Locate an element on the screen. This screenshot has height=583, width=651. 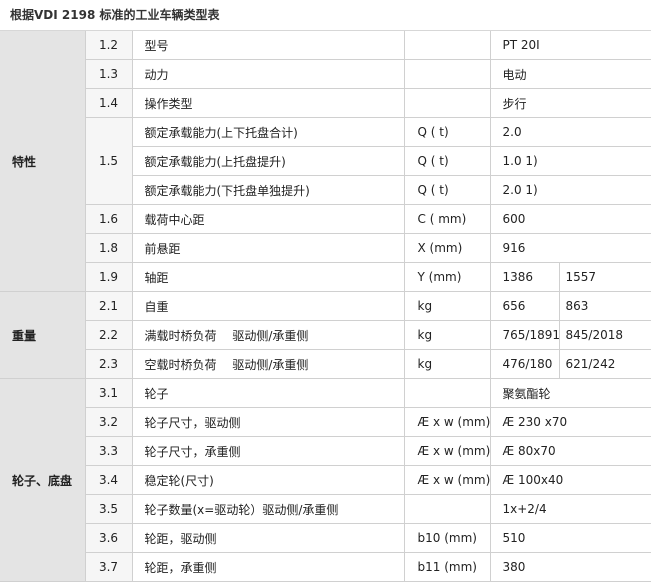
row-value: 1.0 1) is located at coordinates (570, 161).